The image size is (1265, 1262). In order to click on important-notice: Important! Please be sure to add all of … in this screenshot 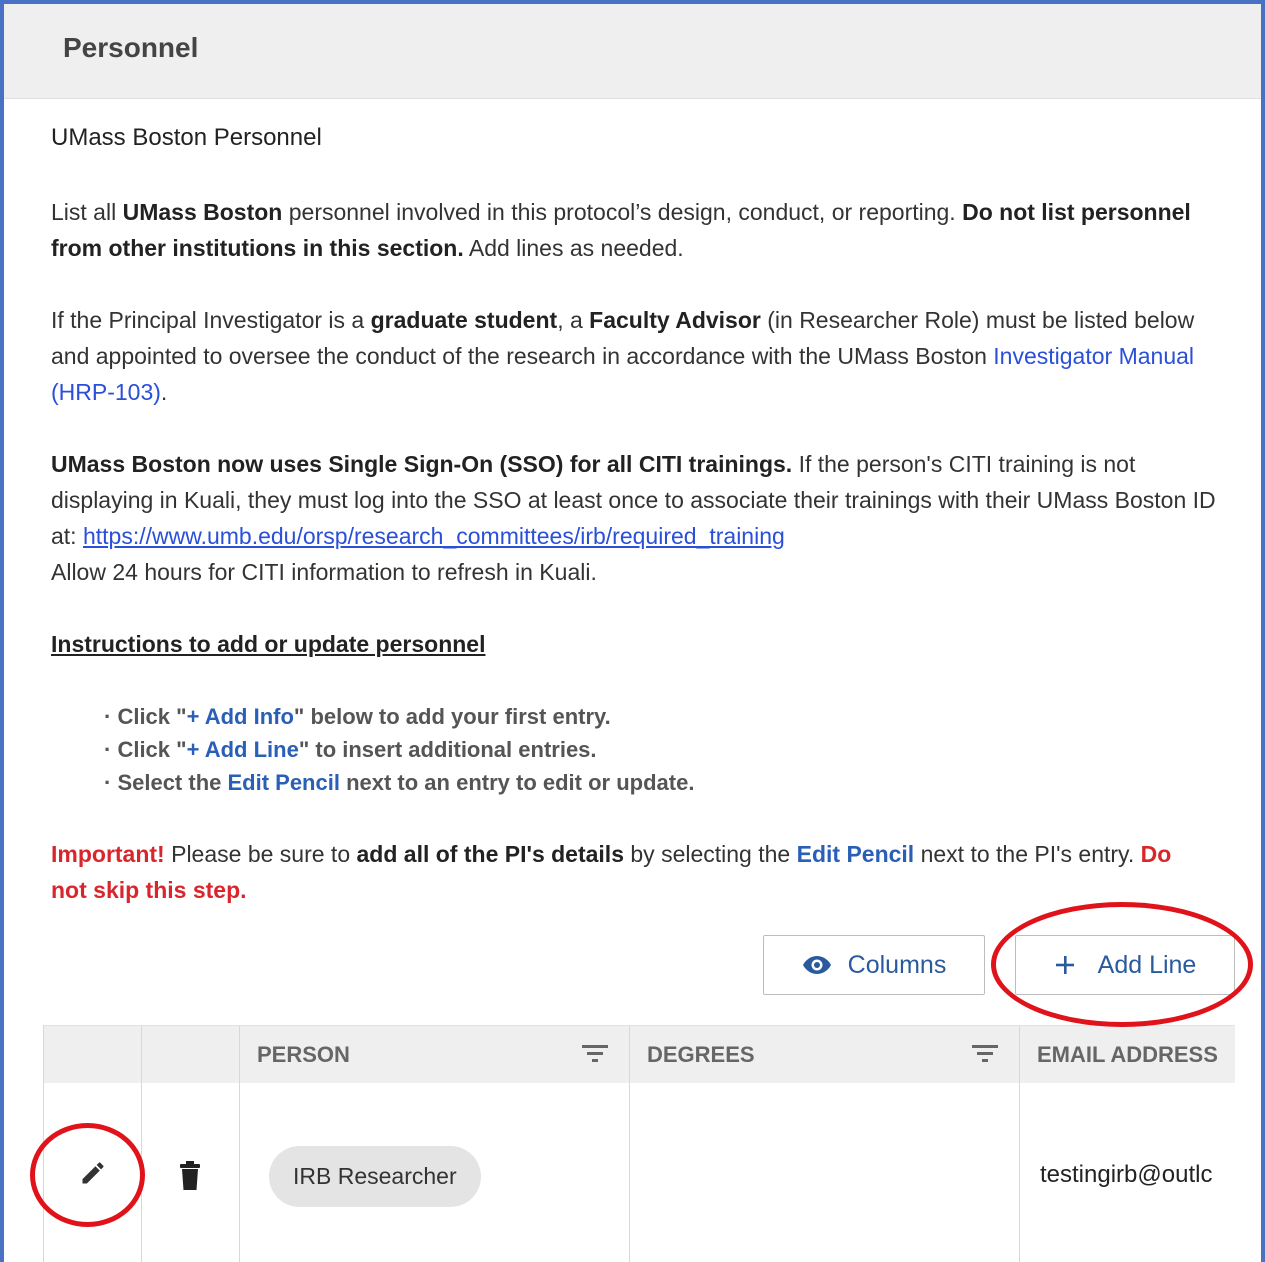, I will do `click(611, 872)`.